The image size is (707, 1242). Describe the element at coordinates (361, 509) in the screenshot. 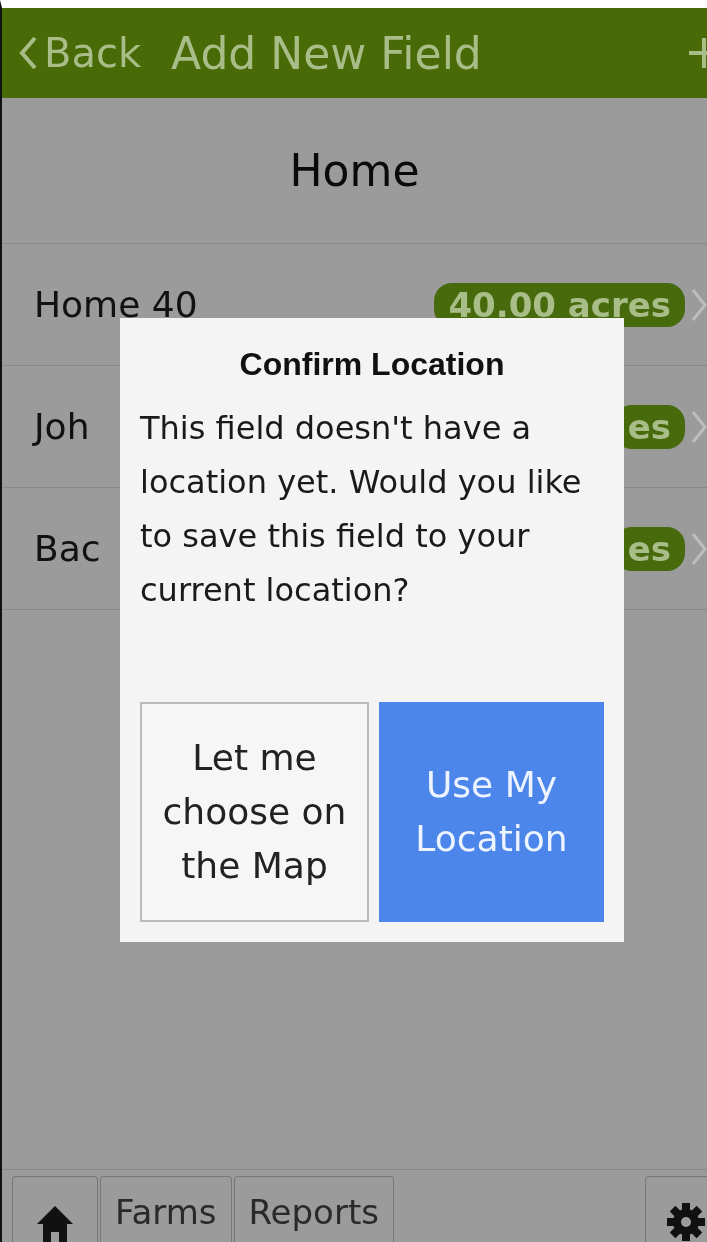

I see `dialog-message: This field doesn't have a location yet. Would you like to save this field to your current location?` at that location.